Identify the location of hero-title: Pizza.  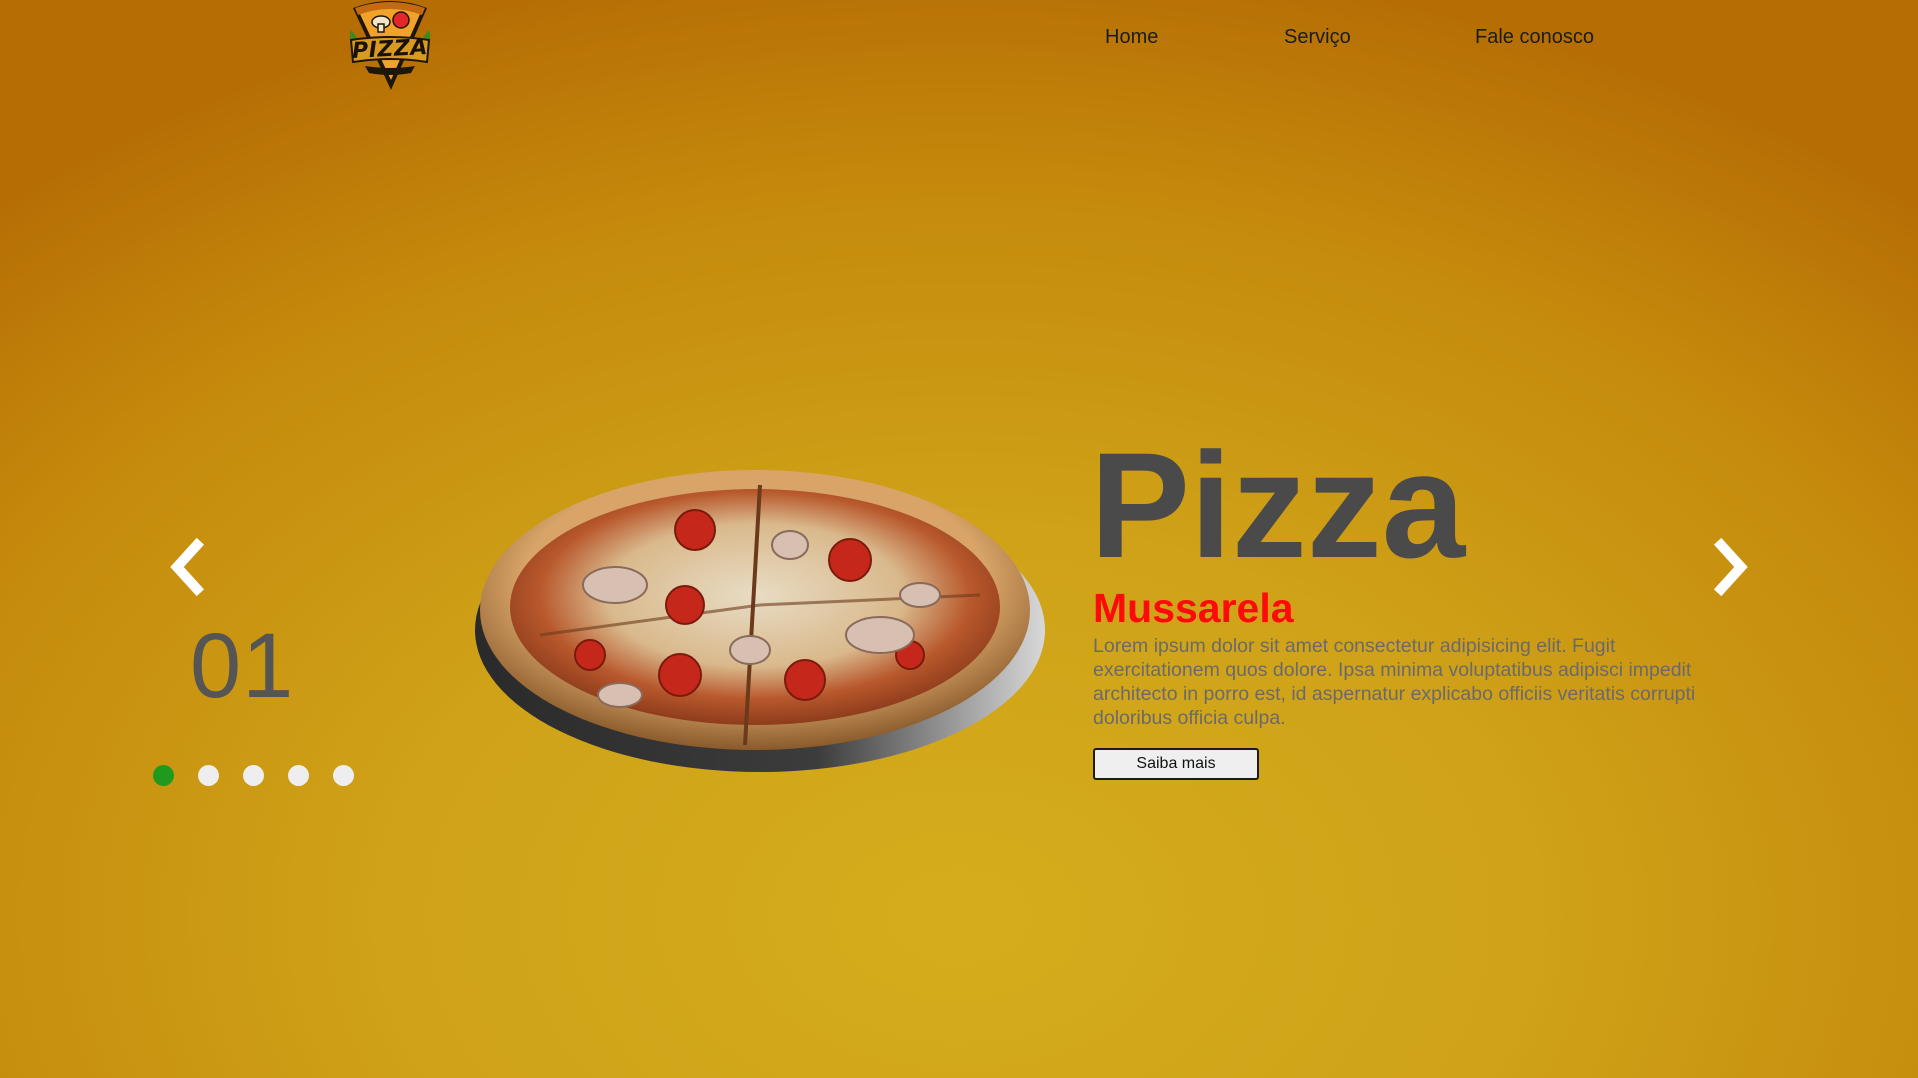
(1278, 505).